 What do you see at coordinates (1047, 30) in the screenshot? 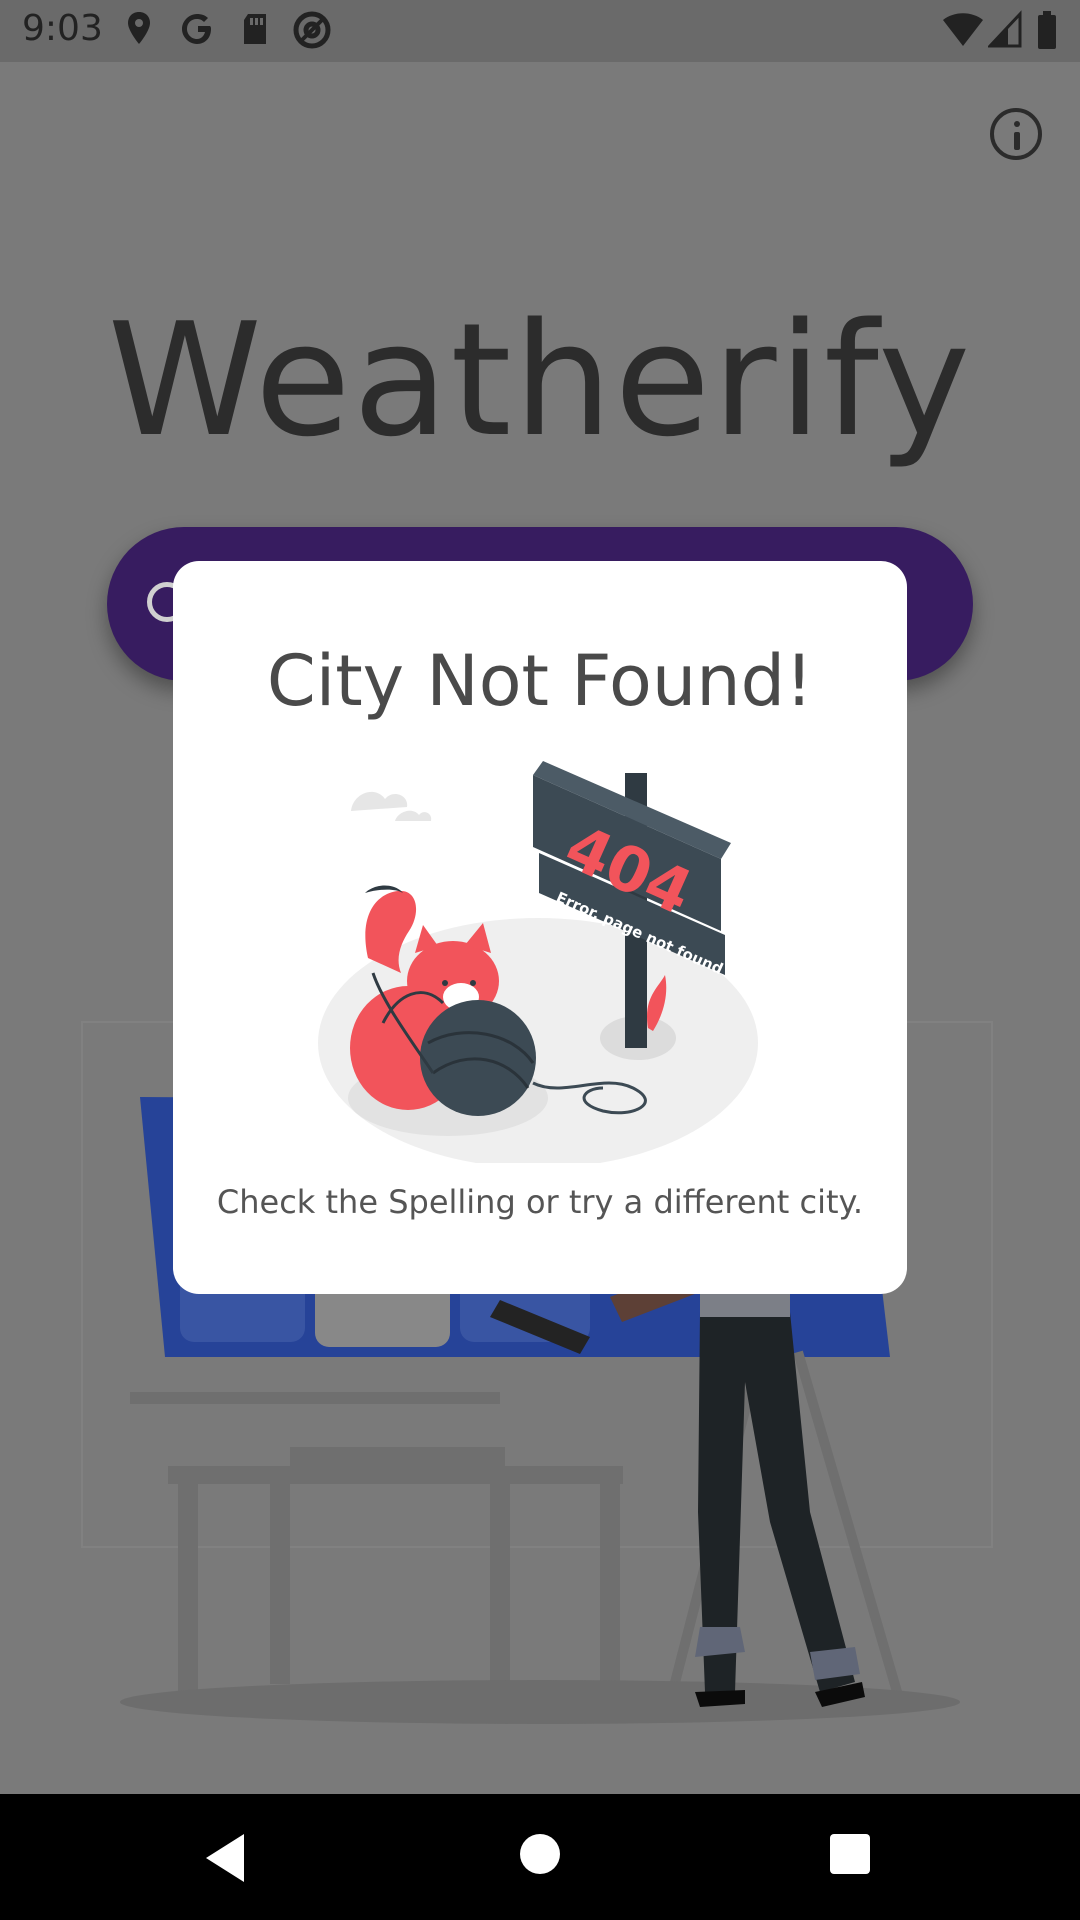
I see `battery-icon` at bounding box center [1047, 30].